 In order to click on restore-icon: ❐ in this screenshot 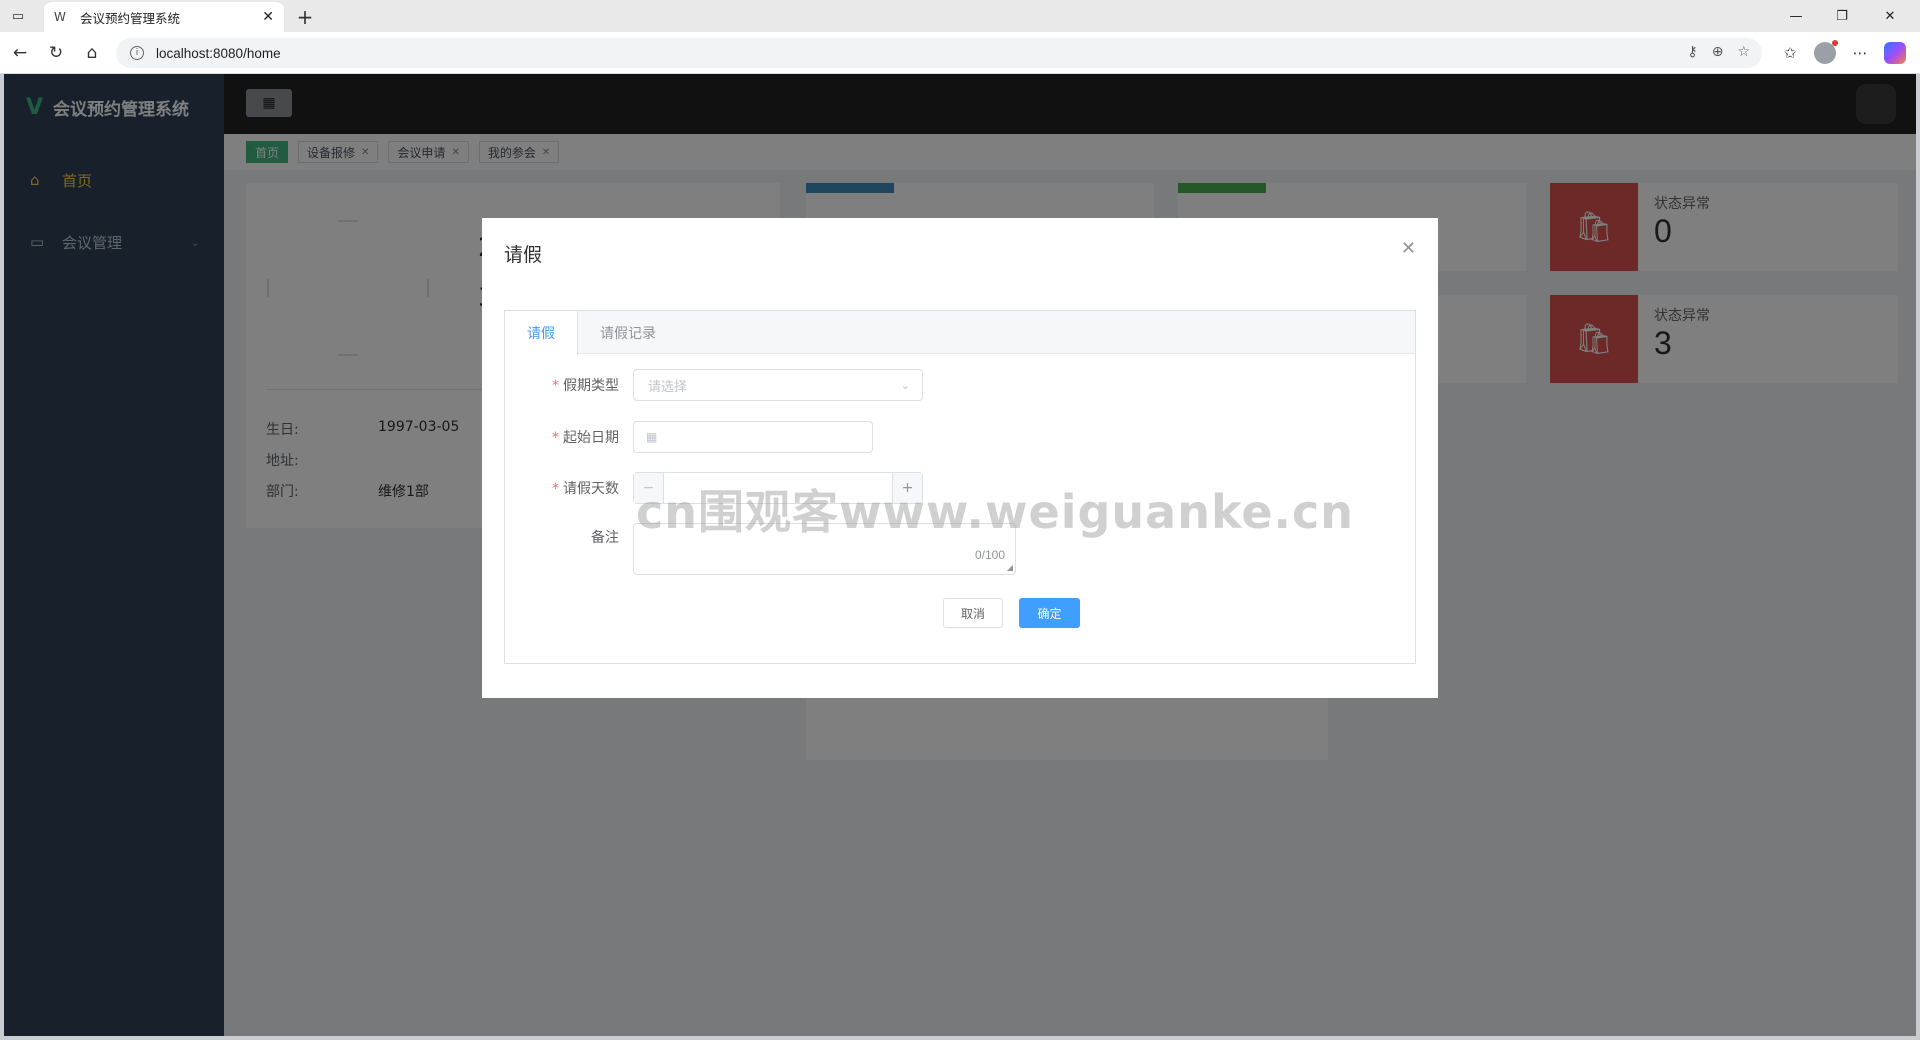, I will do `click(1842, 16)`.